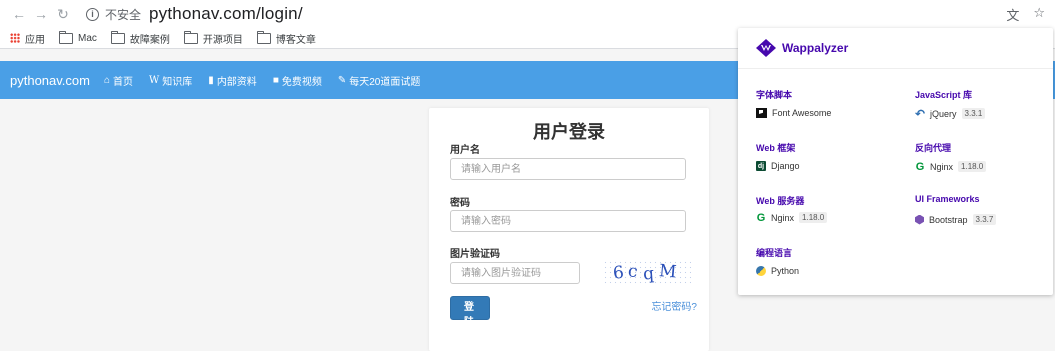  What do you see at coordinates (1039, 14) in the screenshot?
I see `bookmark-star-icon: ☆` at bounding box center [1039, 14].